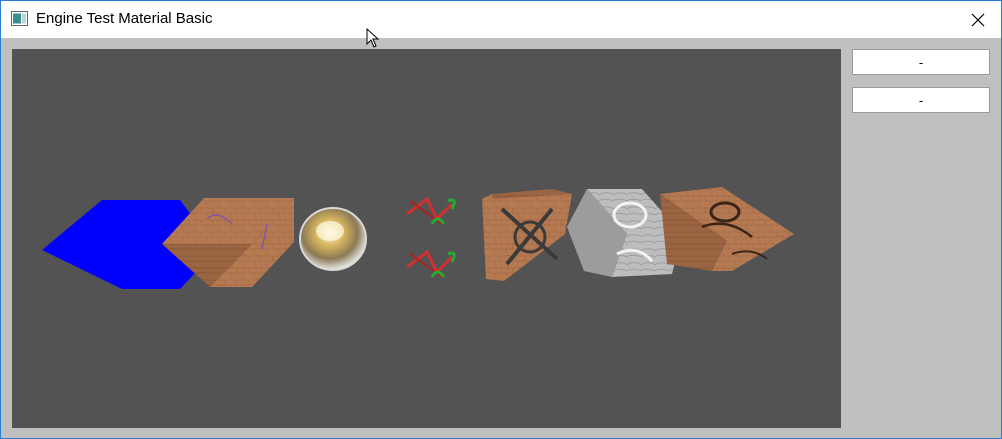  Describe the element at coordinates (527, 235) in the screenshot. I see `painted-wood-cube` at that location.